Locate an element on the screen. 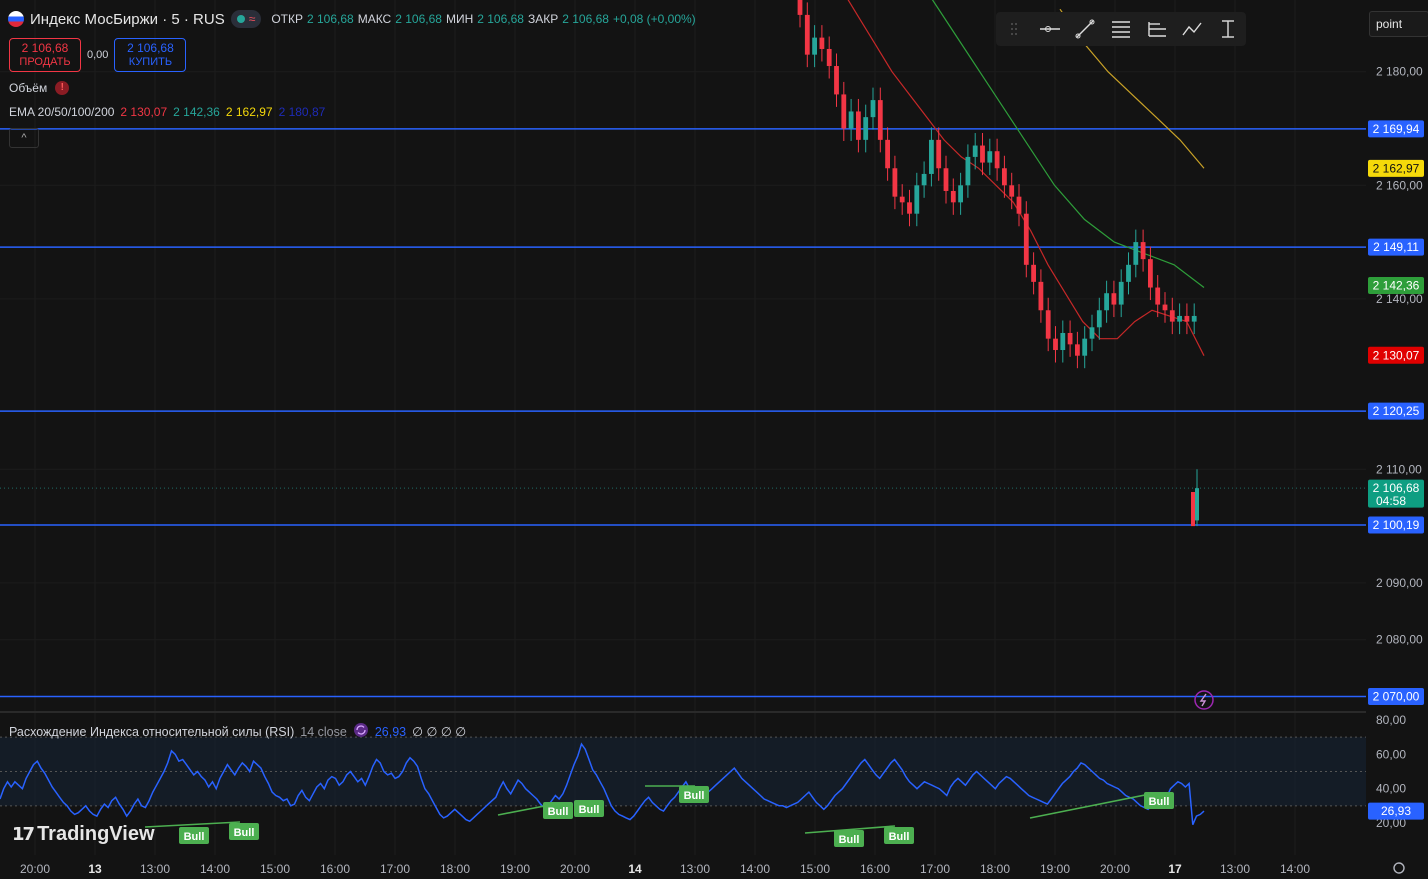 This screenshot has height=879, width=1428. price-tag: 2 142,36 is located at coordinates (1396, 285).